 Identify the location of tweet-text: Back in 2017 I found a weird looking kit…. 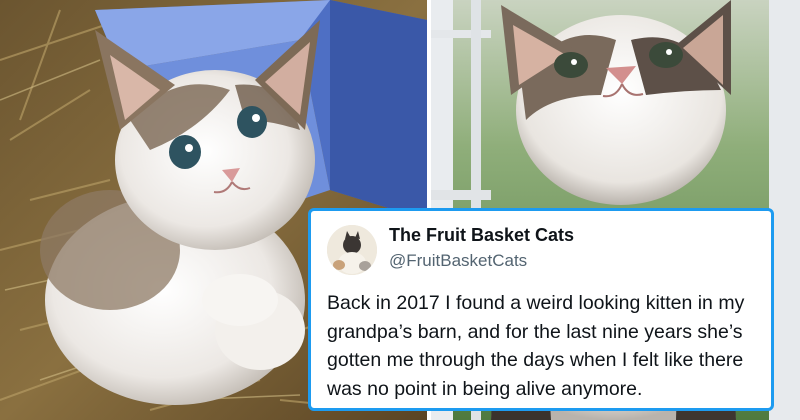
(536, 346).